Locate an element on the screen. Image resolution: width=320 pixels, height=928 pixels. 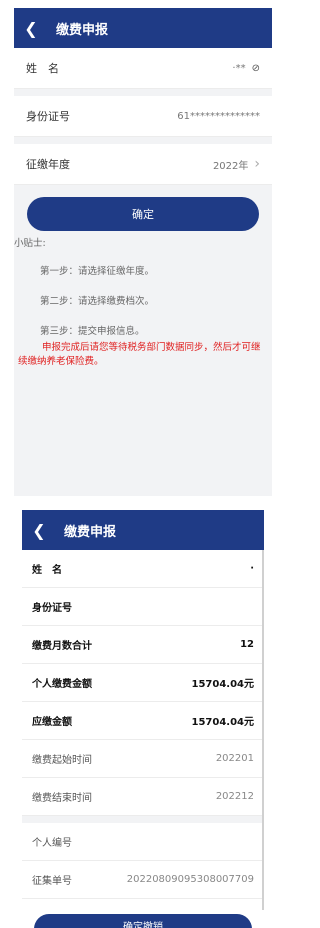
payable-amount-label: 应缴金额 is located at coordinates (52, 722).